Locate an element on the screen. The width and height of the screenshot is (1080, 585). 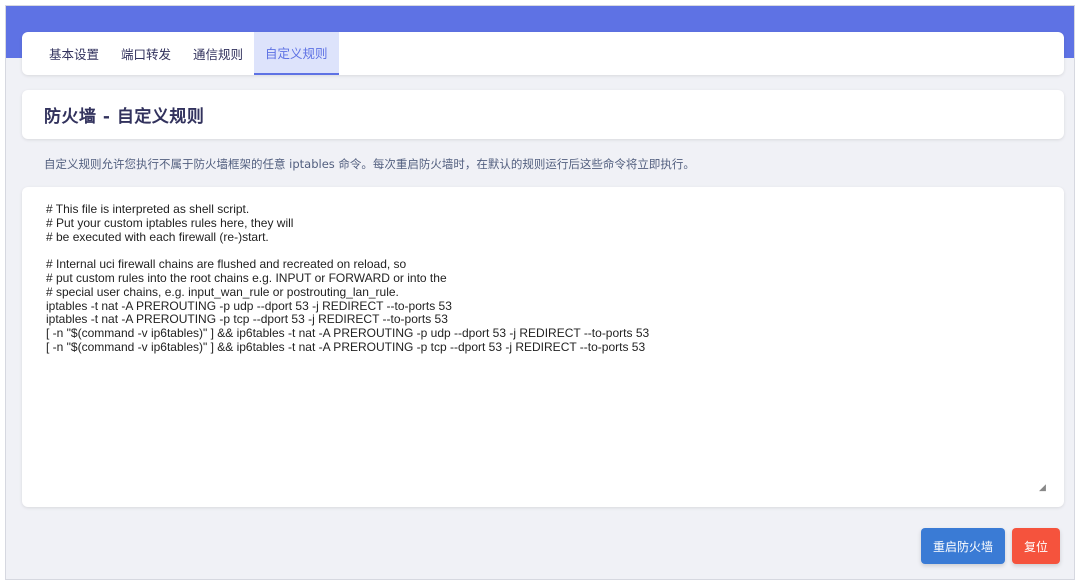
page-title: 防火墙 - 自定义规则 is located at coordinates (124, 117).